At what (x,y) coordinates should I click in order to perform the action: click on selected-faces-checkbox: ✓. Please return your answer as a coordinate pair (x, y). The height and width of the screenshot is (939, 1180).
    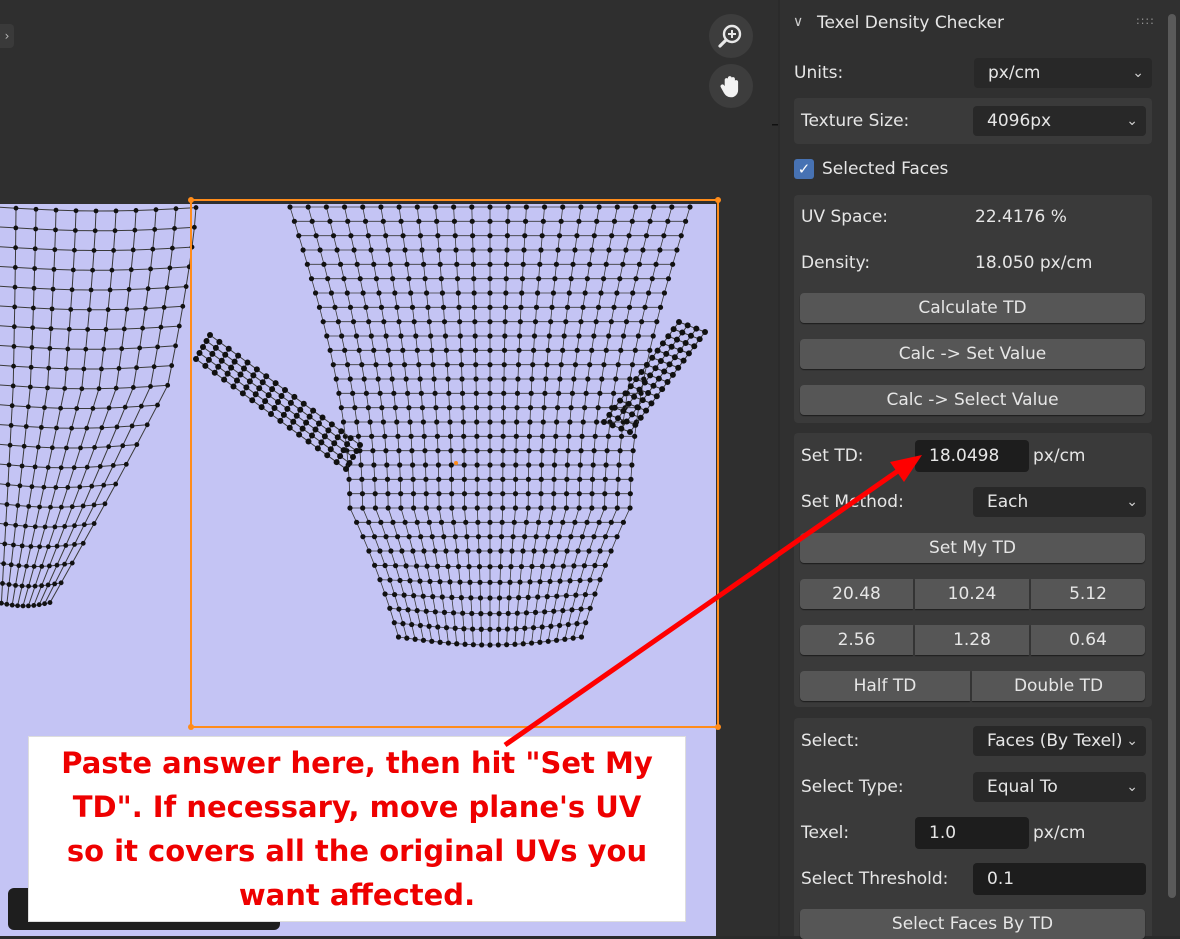
    Looking at the image, I should click on (804, 169).